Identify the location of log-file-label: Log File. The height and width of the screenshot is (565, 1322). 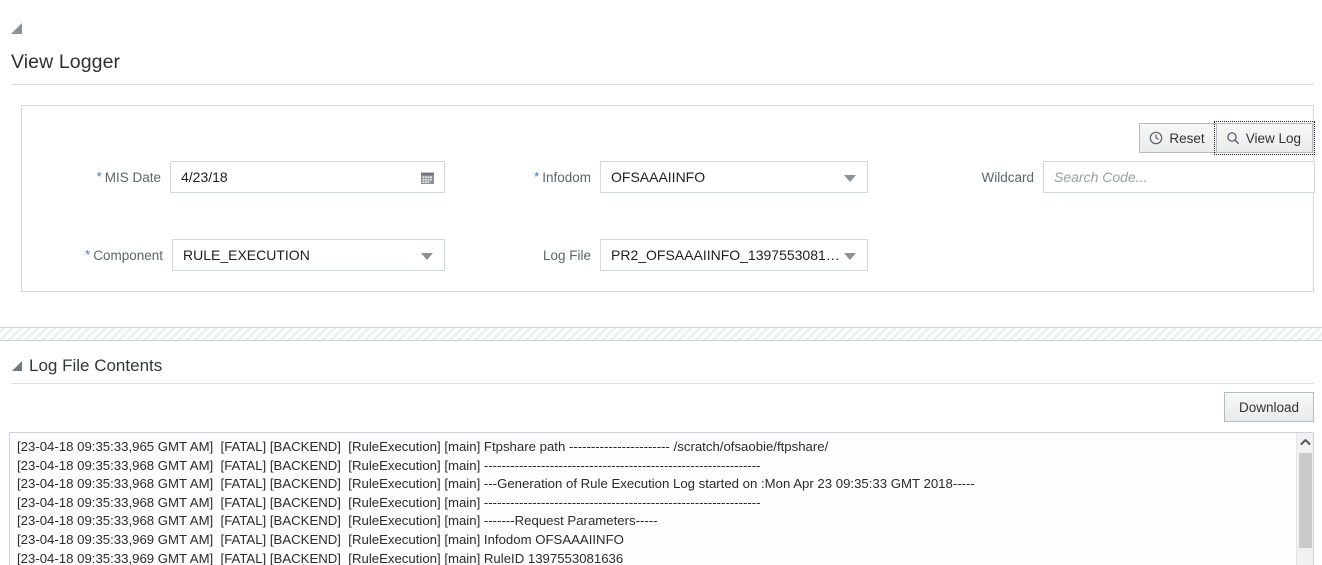
(566, 255).